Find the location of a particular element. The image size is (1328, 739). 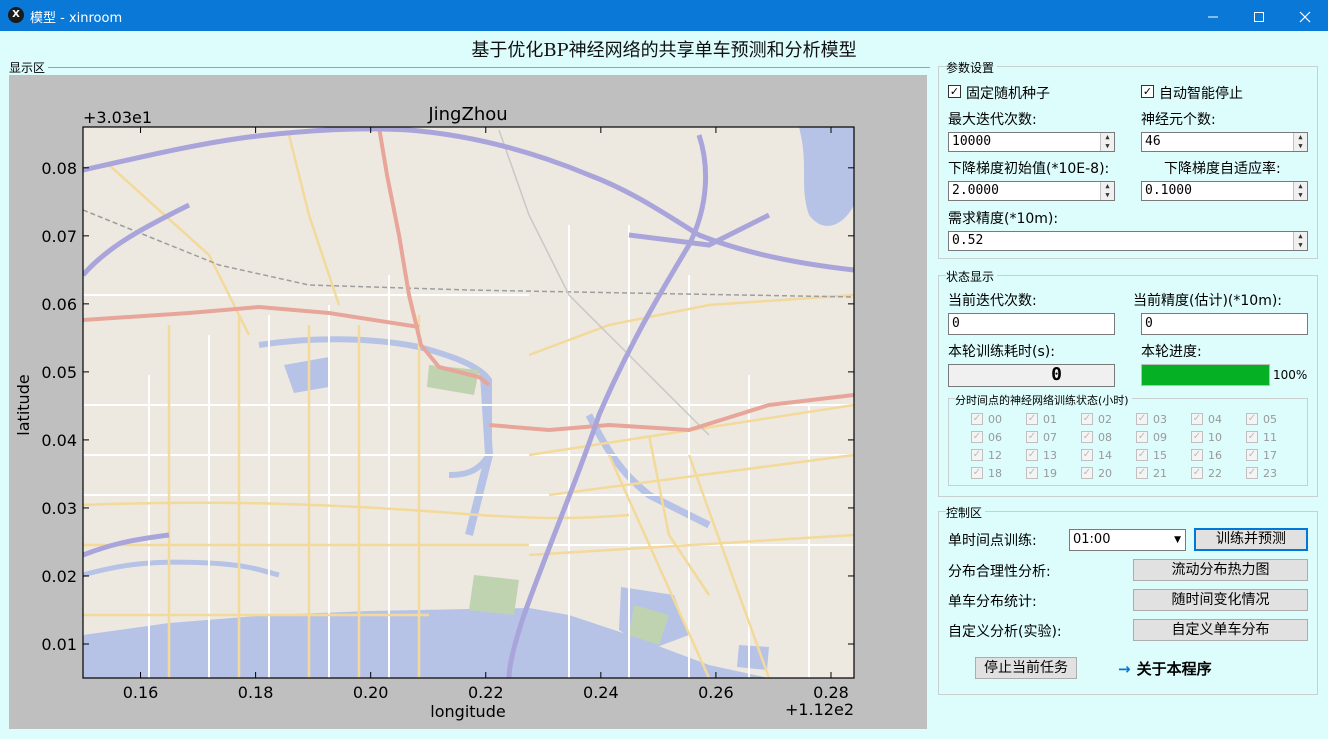

hour-checkbox-06: ✓ 06 is located at coordinates (986, 437).